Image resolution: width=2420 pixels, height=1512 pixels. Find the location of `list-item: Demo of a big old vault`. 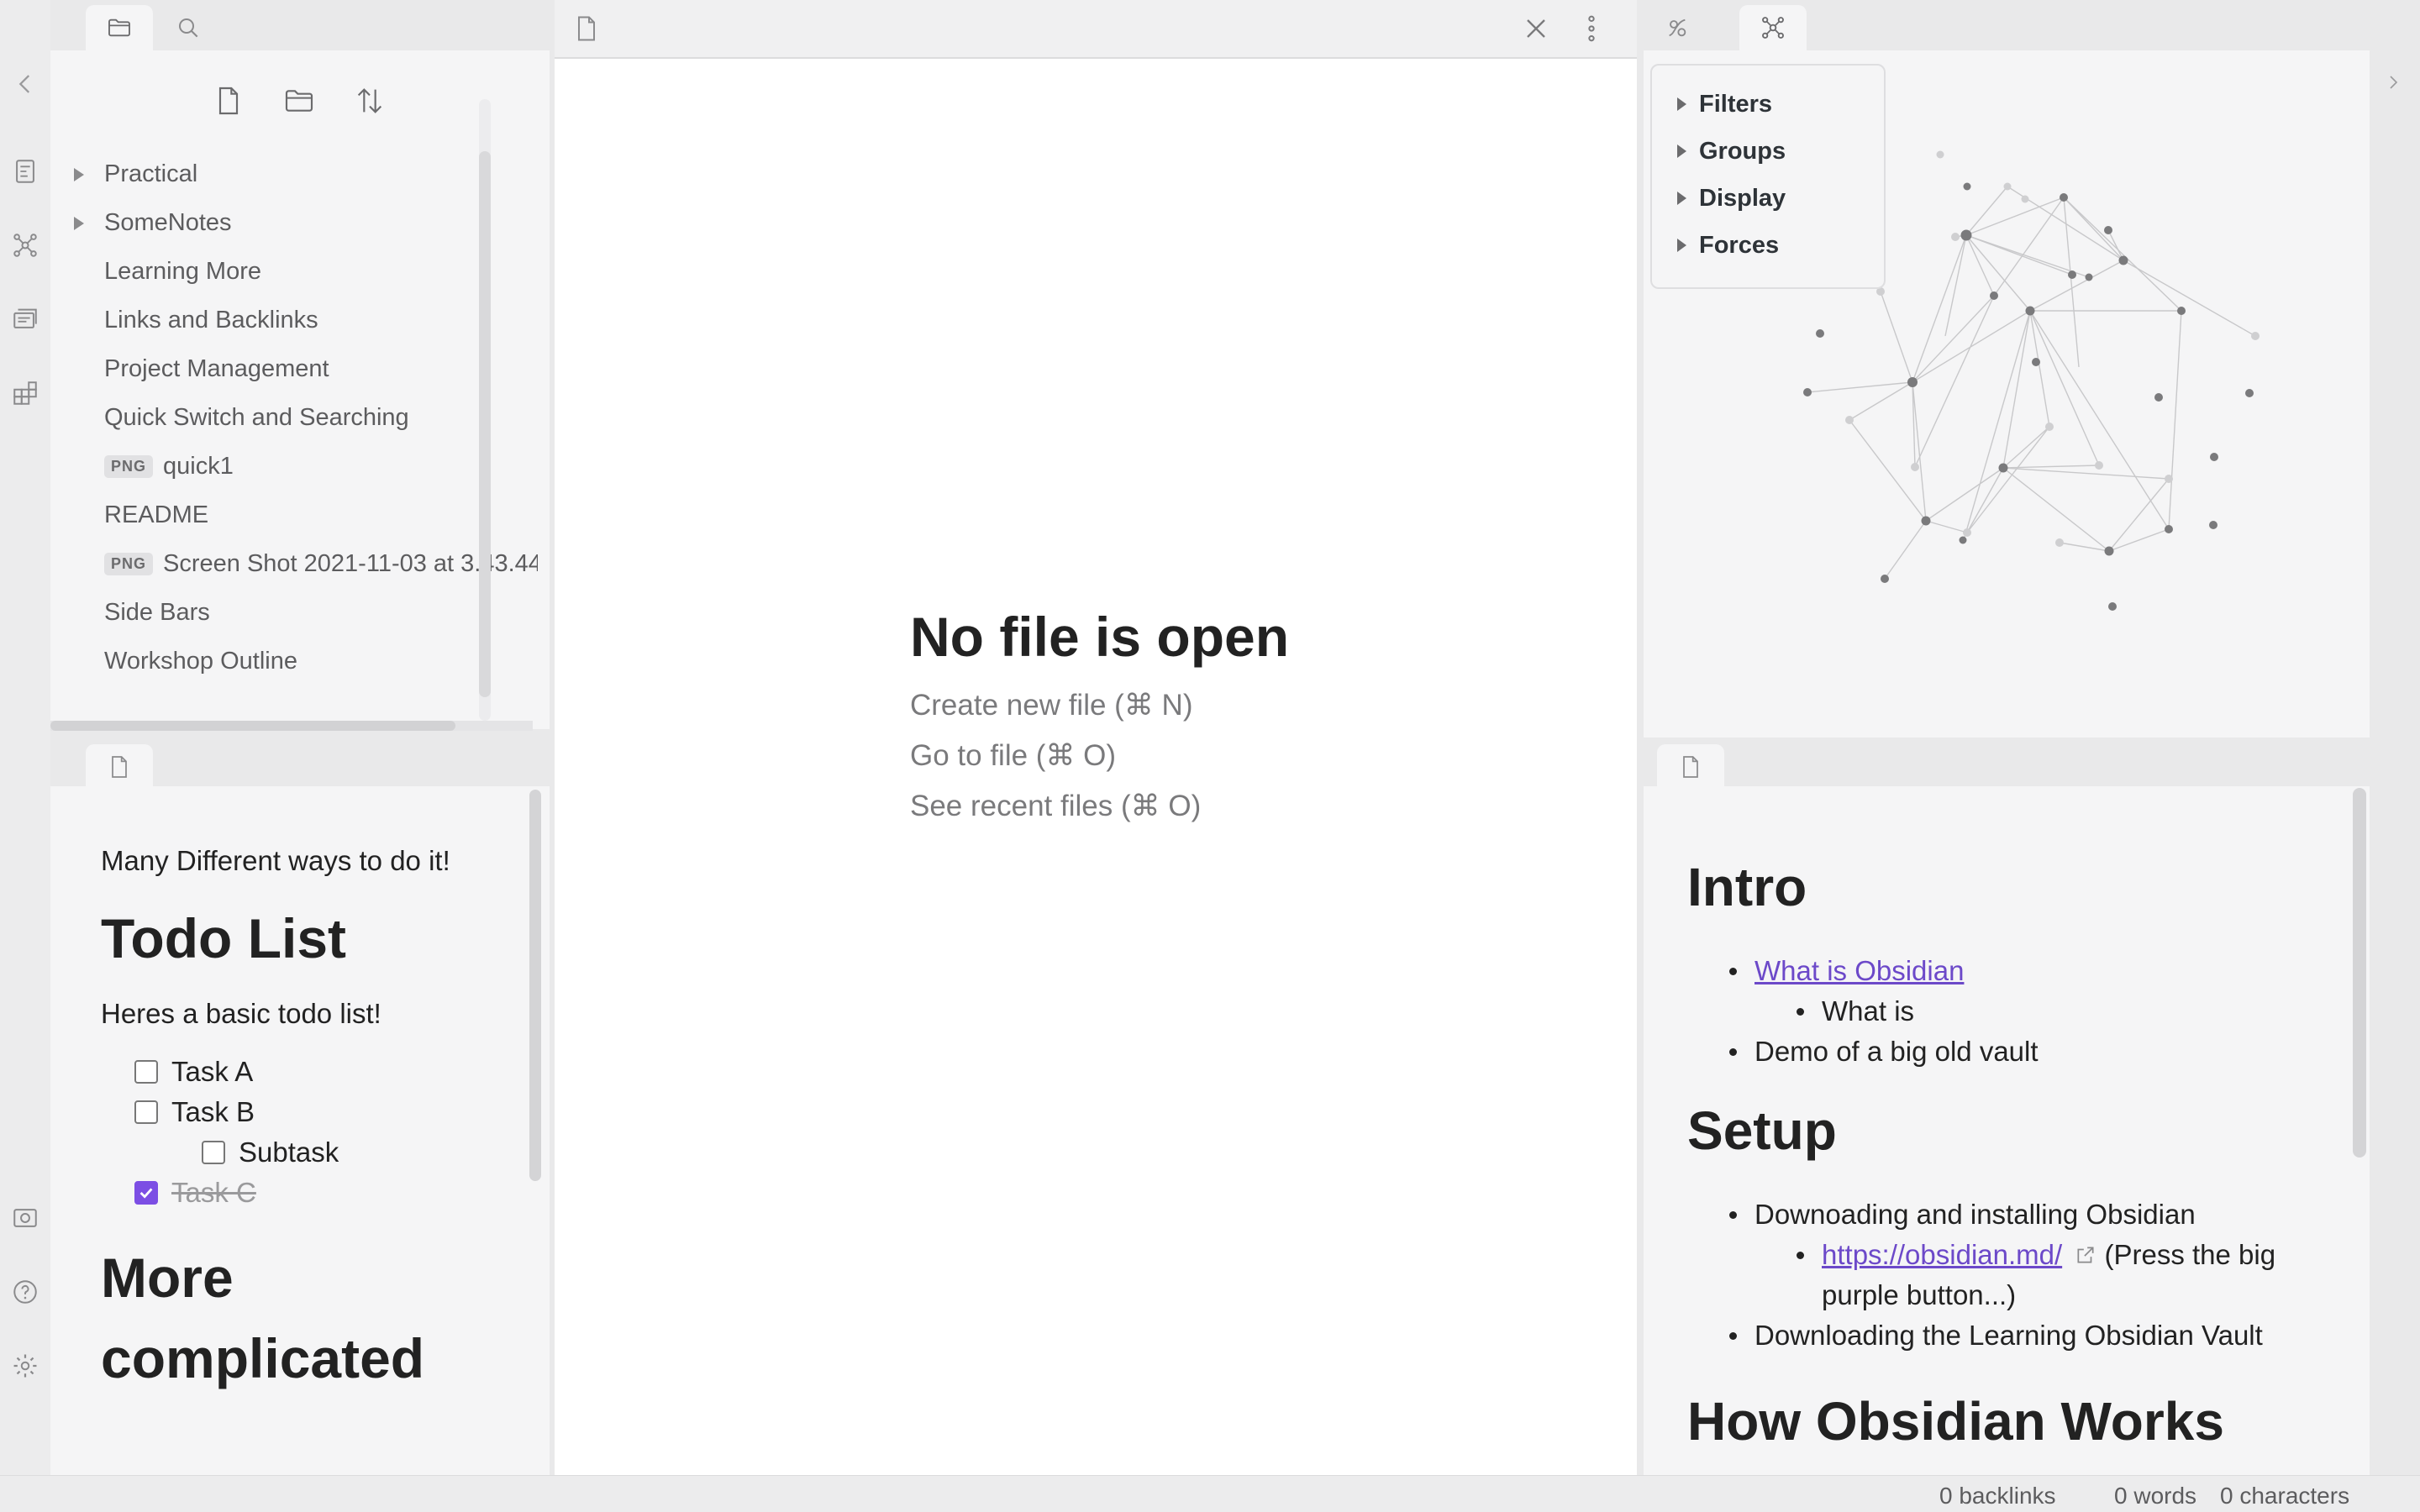

list-item: Demo of a big old vault is located at coordinates (2006, 1052).